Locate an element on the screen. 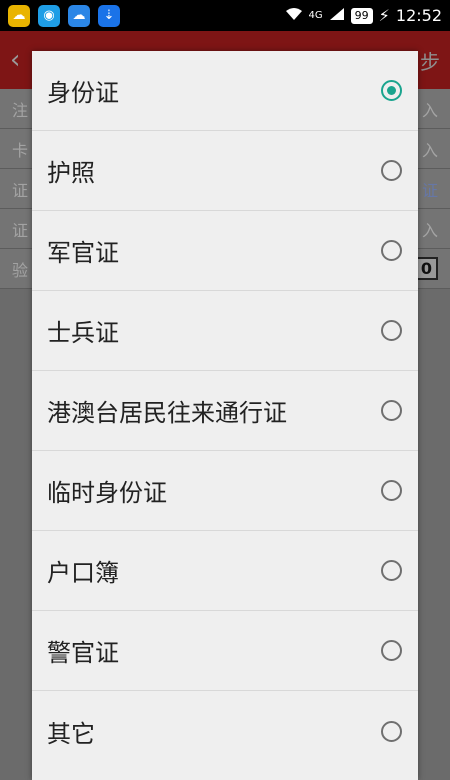  option-label: 户口簿 is located at coordinates (83, 573).